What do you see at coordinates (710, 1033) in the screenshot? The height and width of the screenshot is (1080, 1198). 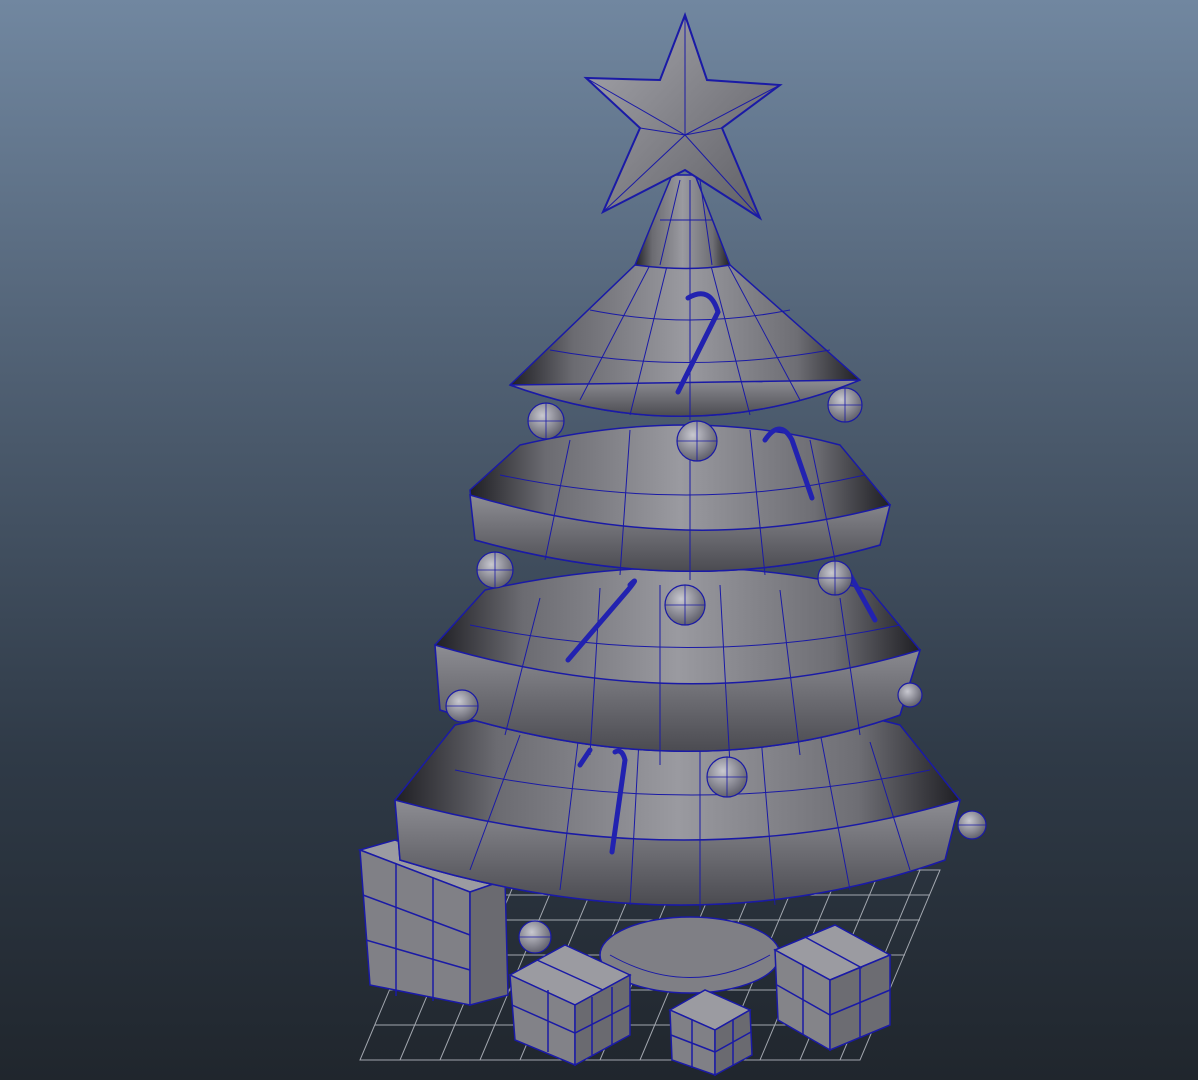 I see `gift-box-small-center` at bounding box center [710, 1033].